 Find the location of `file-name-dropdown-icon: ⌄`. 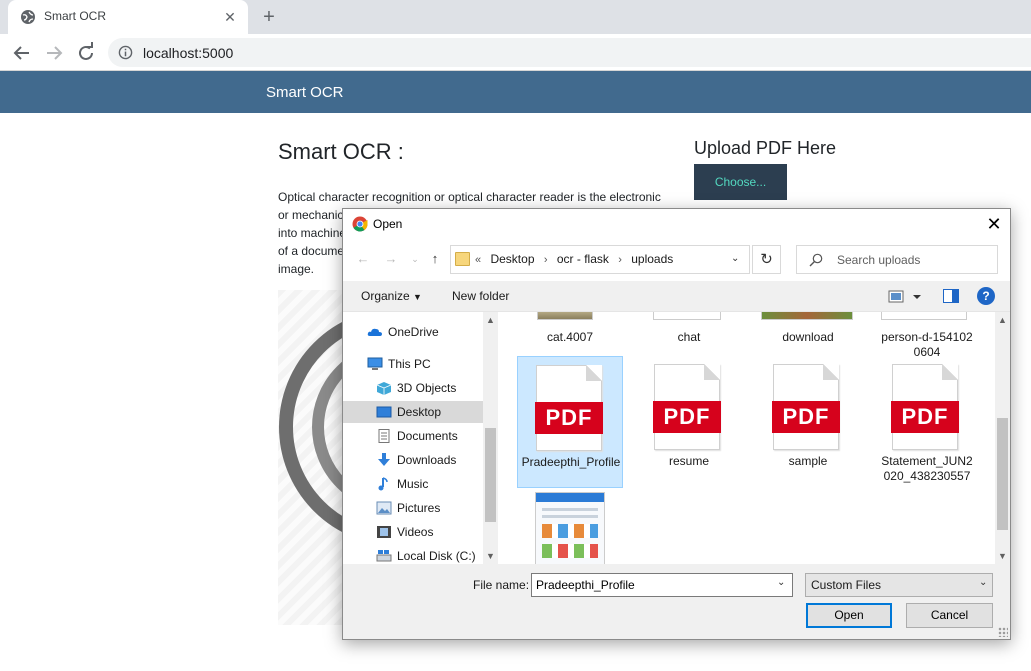

file-name-dropdown-icon: ⌄ is located at coordinates (781, 582).